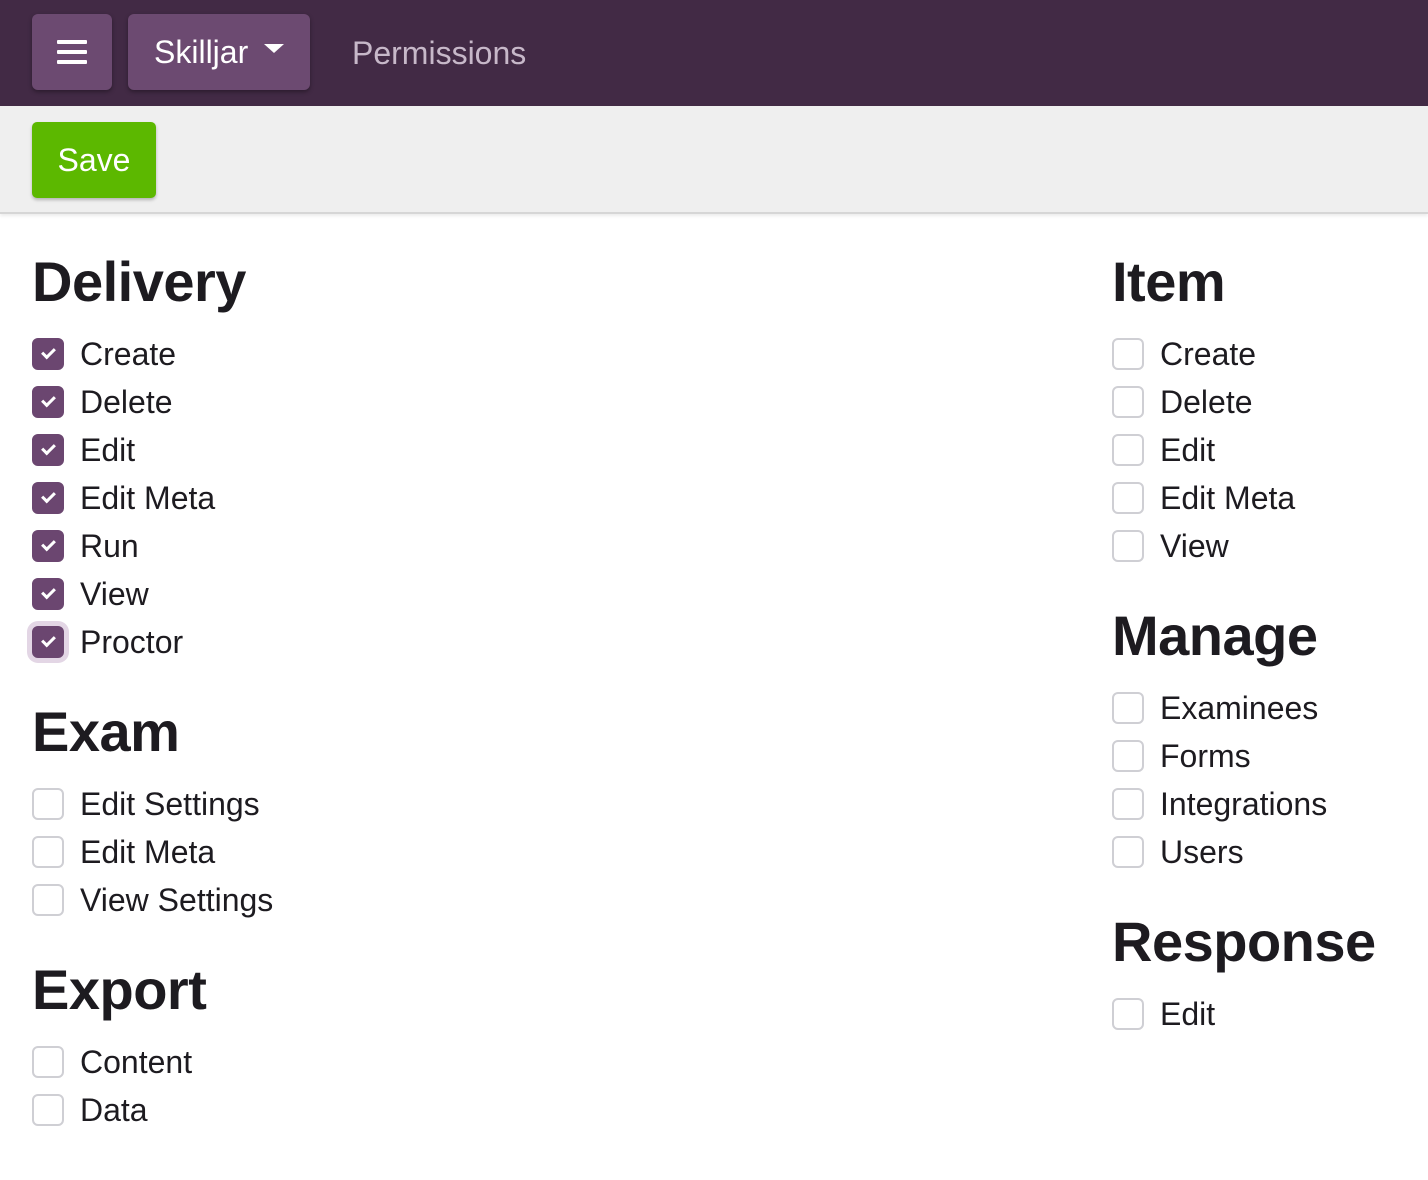  Describe the element at coordinates (201, 51) in the screenshot. I see `organization-name: Skilljar` at that location.